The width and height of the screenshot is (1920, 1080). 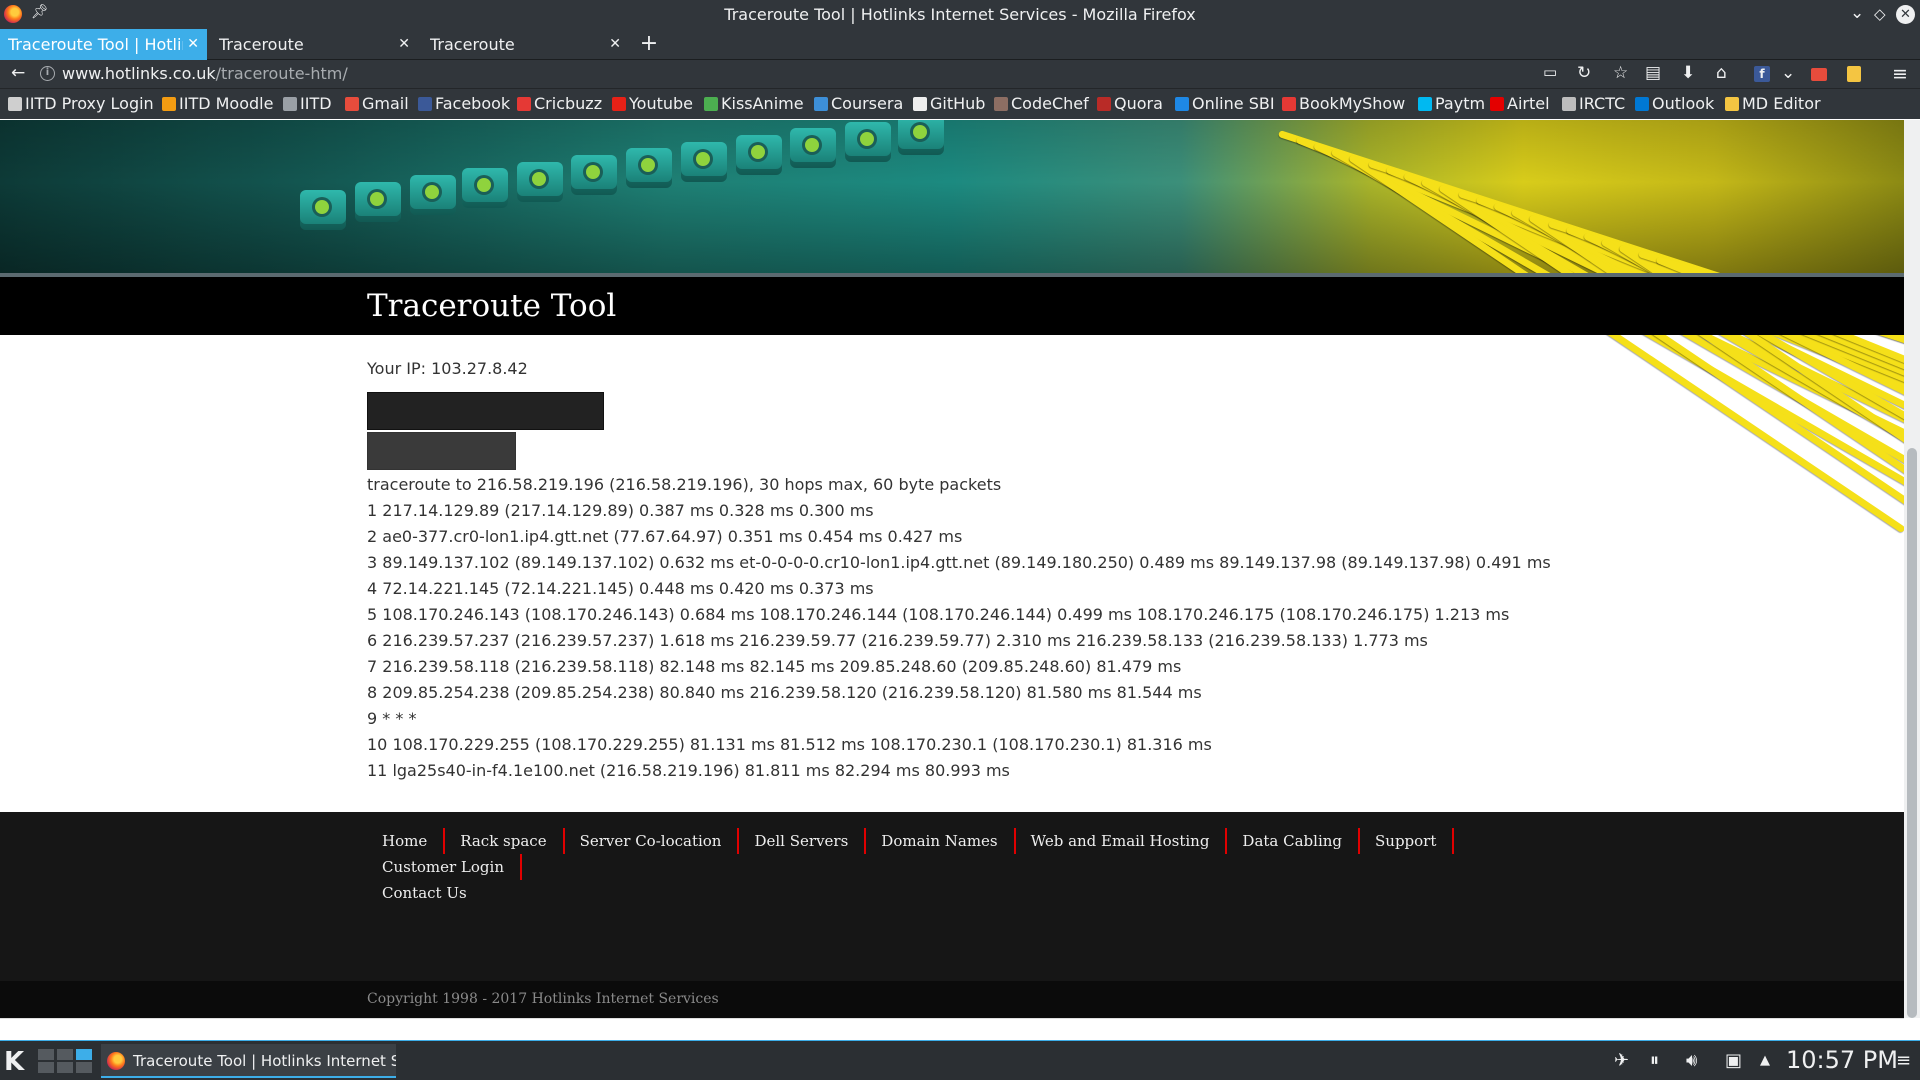 What do you see at coordinates (649, 44) in the screenshot?
I see `new-tab-button: +` at bounding box center [649, 44].